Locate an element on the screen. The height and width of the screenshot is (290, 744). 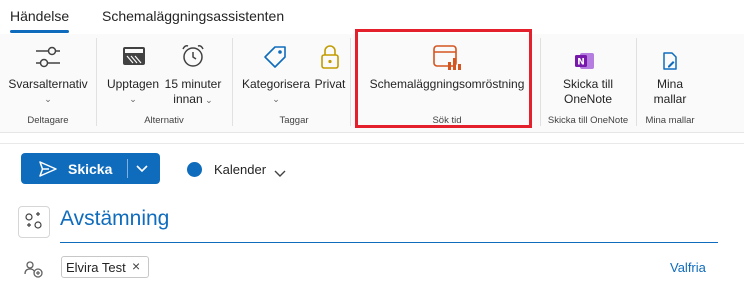
attendee-chip: Elvira Test × is located at coordinates (105, 267).